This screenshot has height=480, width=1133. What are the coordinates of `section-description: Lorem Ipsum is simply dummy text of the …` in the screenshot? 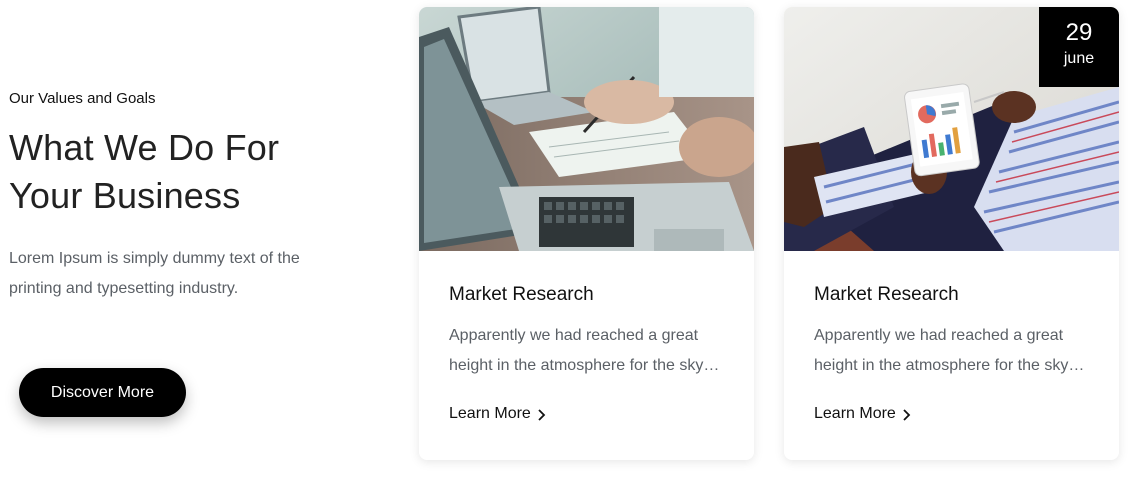 It's located at (154, 273).